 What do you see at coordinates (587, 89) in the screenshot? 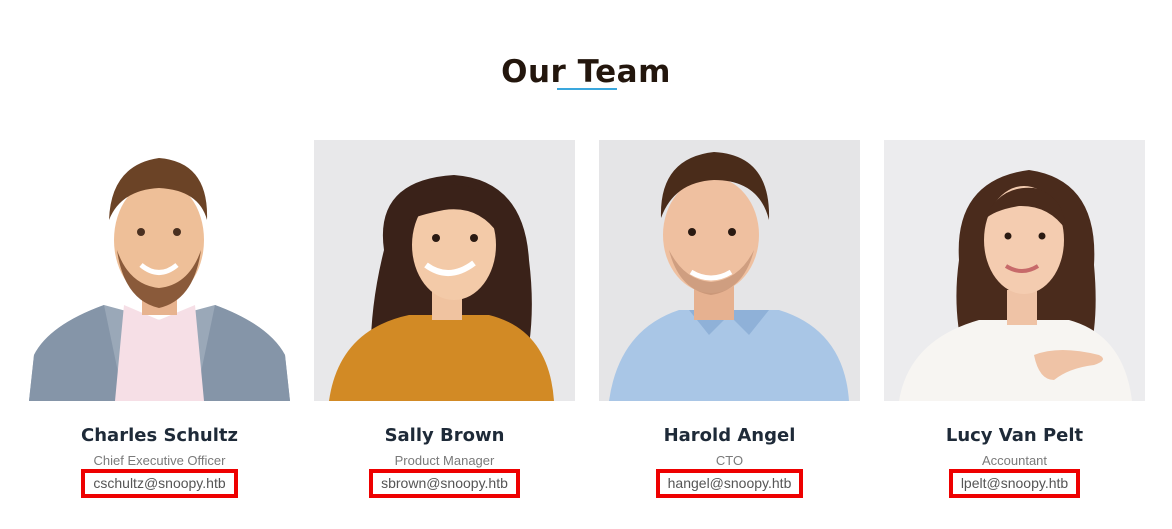
I see `title-divider` at bounding box center [587, 89].